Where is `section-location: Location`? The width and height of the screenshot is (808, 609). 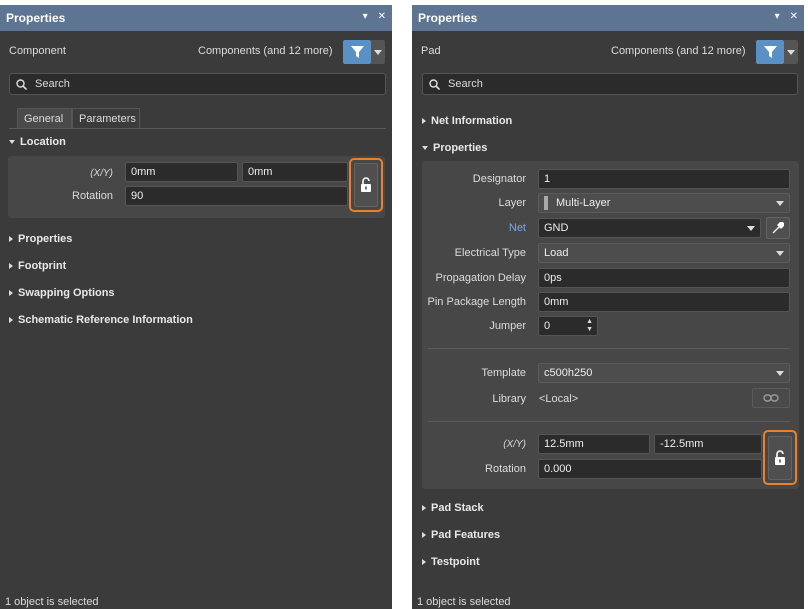
section-location: Location is located at coordinates (37, 142).